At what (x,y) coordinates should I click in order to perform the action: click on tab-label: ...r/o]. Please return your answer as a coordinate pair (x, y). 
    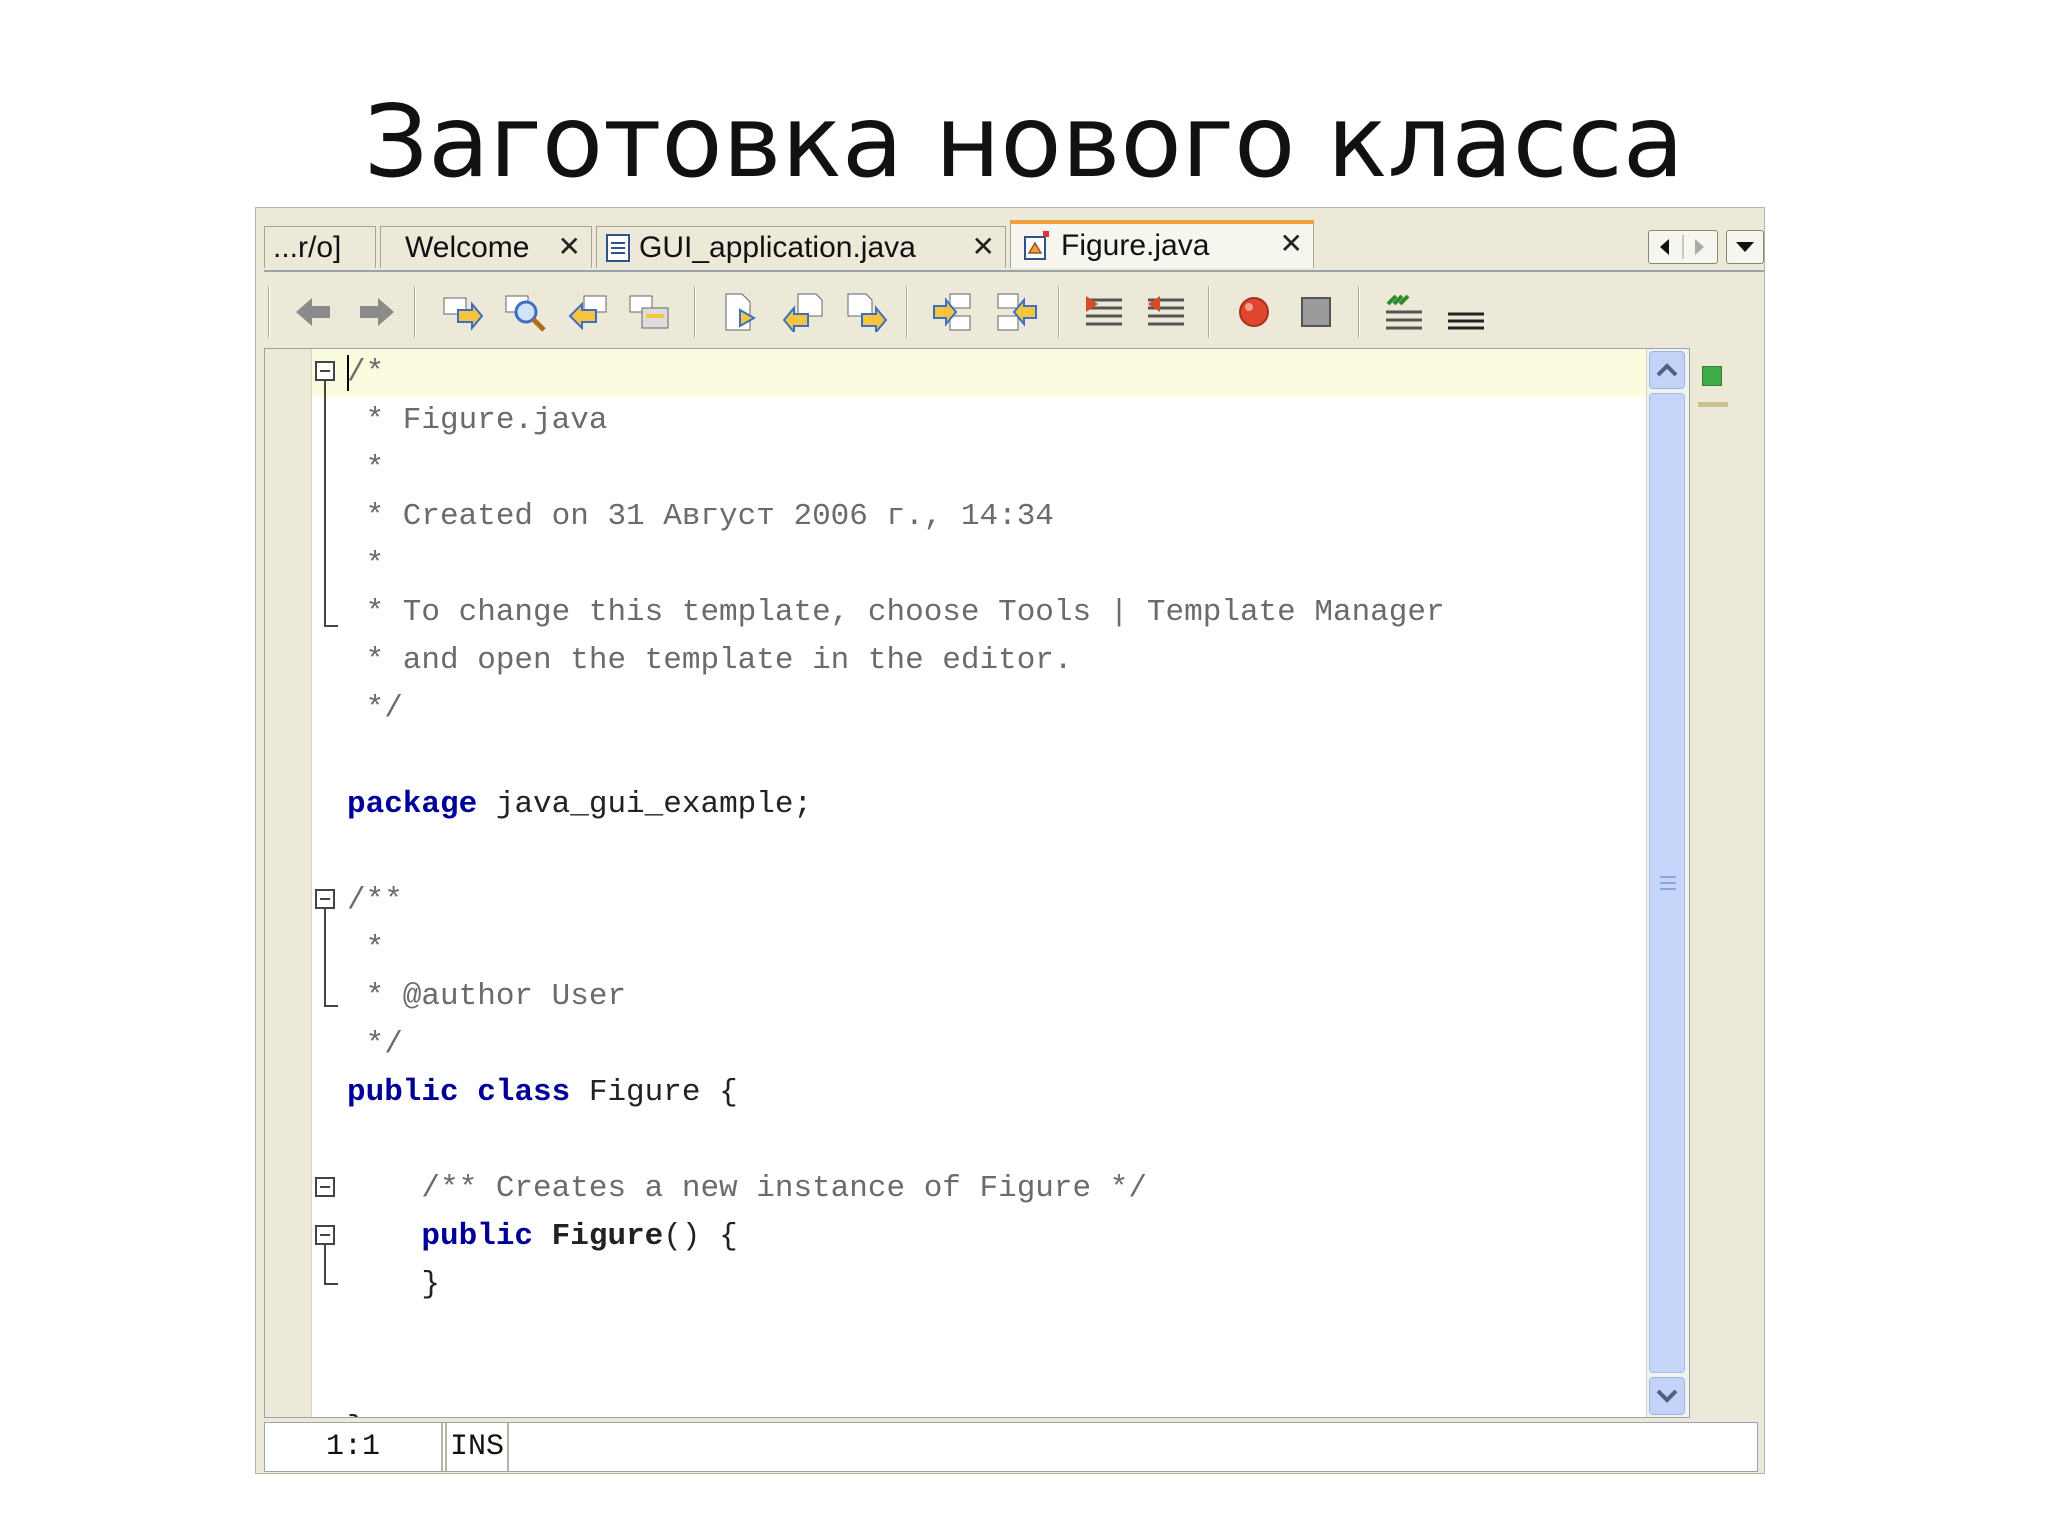
    Looking at the image, I should click on (307, 247).